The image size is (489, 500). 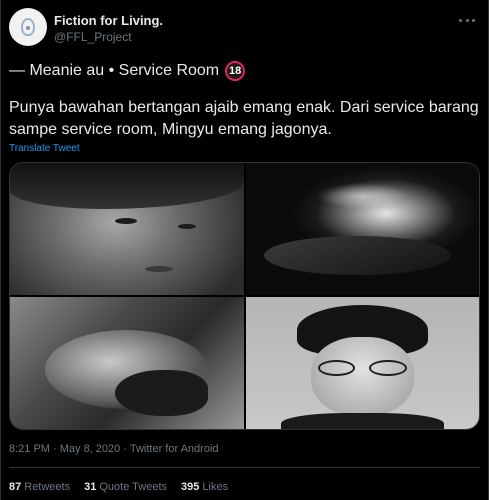 I want to click on translate-tweet-link: Translate Tweet, so click(x=44, y=148).